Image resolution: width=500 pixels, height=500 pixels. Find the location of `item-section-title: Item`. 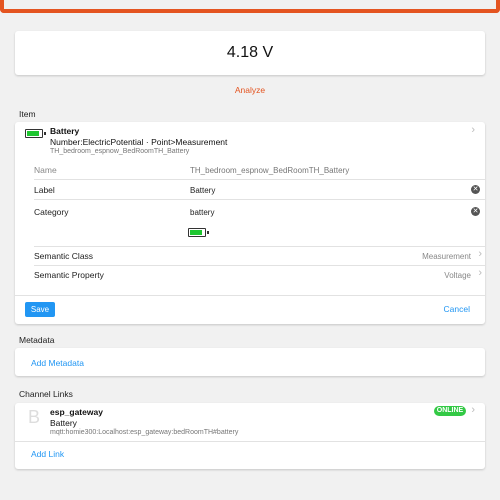

item-section-title: Item is located at coordinates (27, 114).